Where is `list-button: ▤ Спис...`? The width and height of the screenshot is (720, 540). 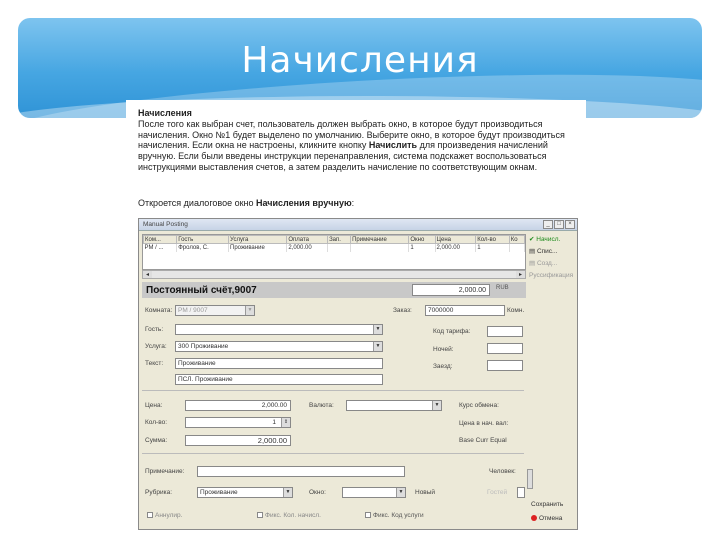
list-button: ▤ Спис... is located at coordinates (553, 252).